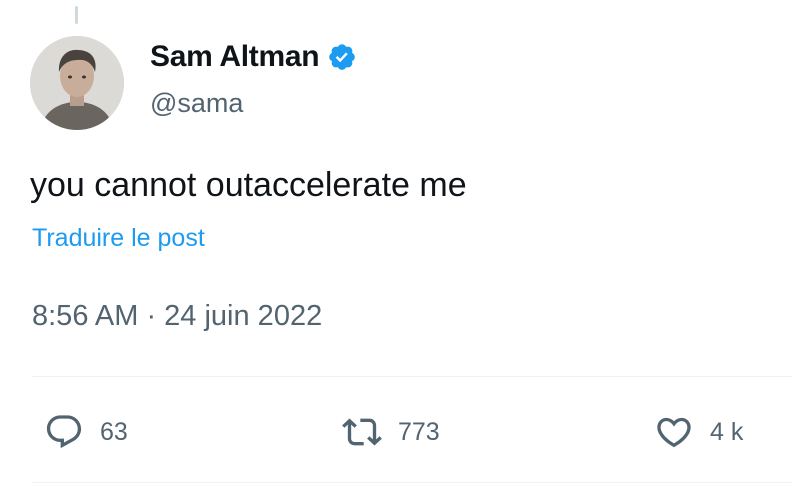  What do you see at coordinates (698, 432) in the screenshot?
I see `like-button: 4 k` at bounding box center [698, 432].